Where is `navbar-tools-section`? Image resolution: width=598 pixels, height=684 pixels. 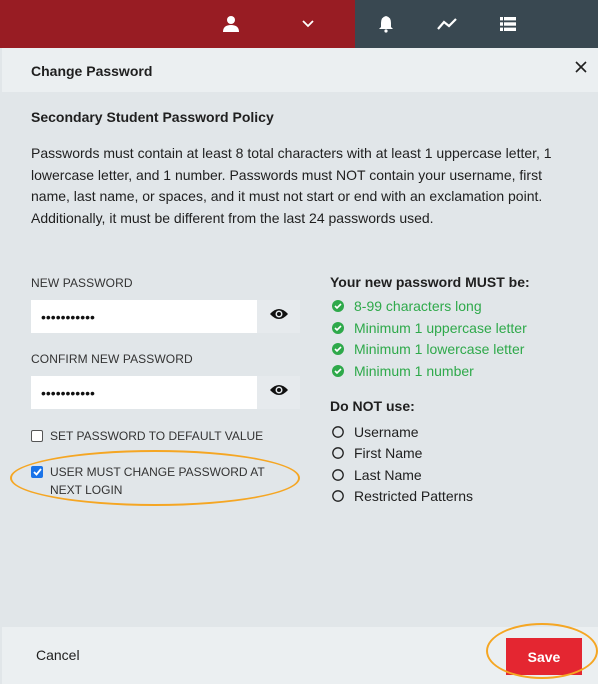
navbar-tools-section is located at coordinates (476, 24).